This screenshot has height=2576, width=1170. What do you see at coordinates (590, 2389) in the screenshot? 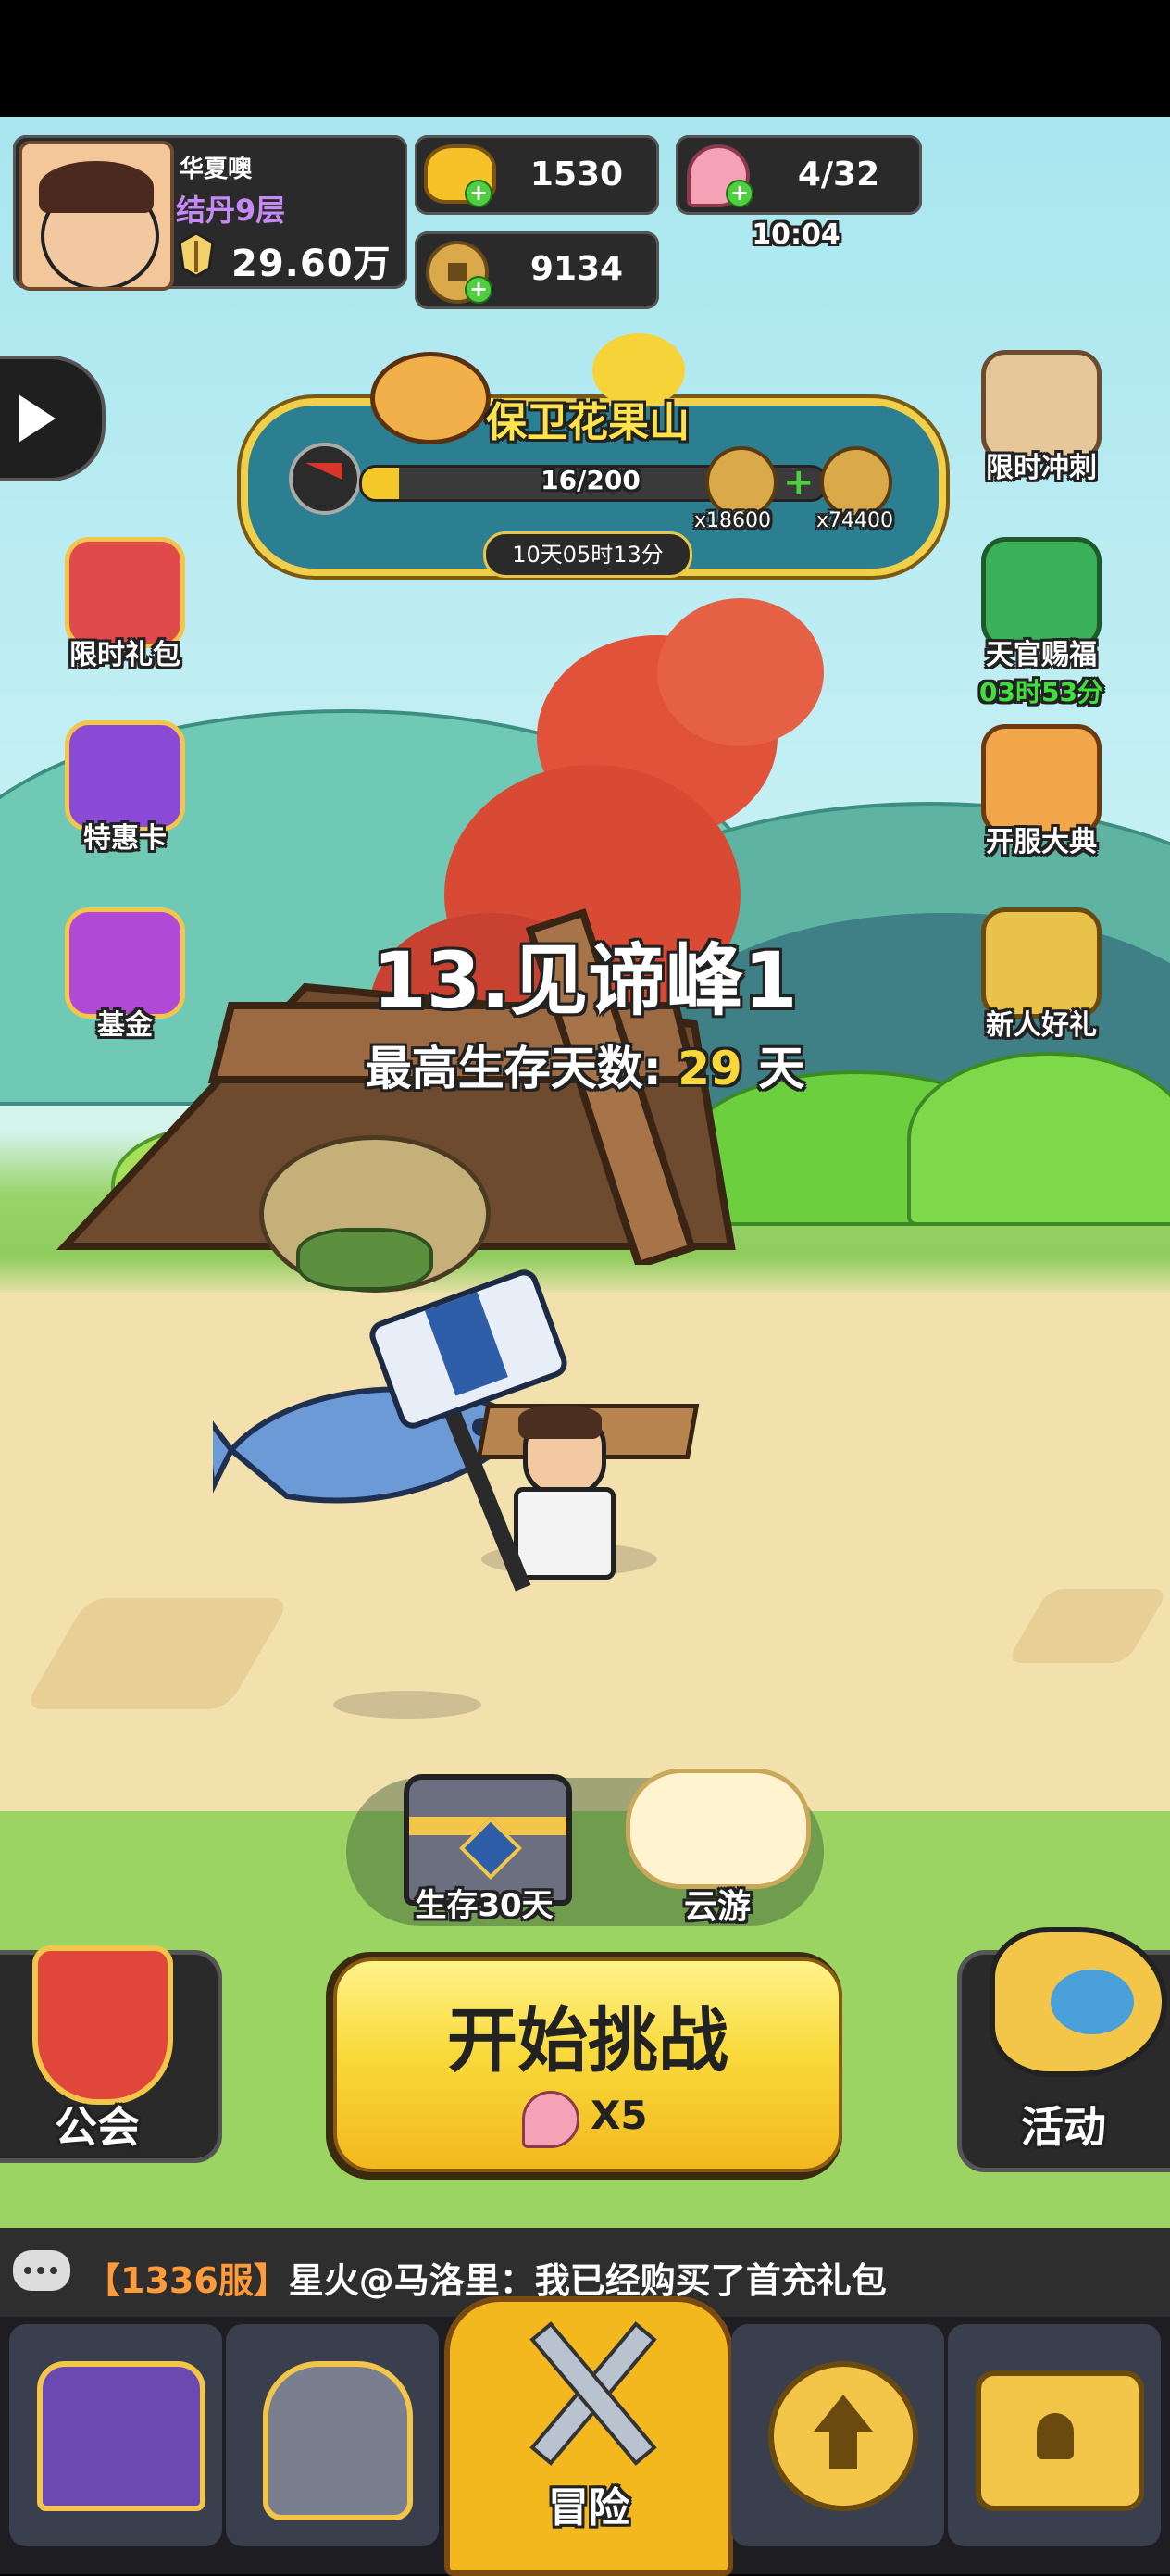
I see `crossed-swords-icon` at bounding box center [590, 2389].